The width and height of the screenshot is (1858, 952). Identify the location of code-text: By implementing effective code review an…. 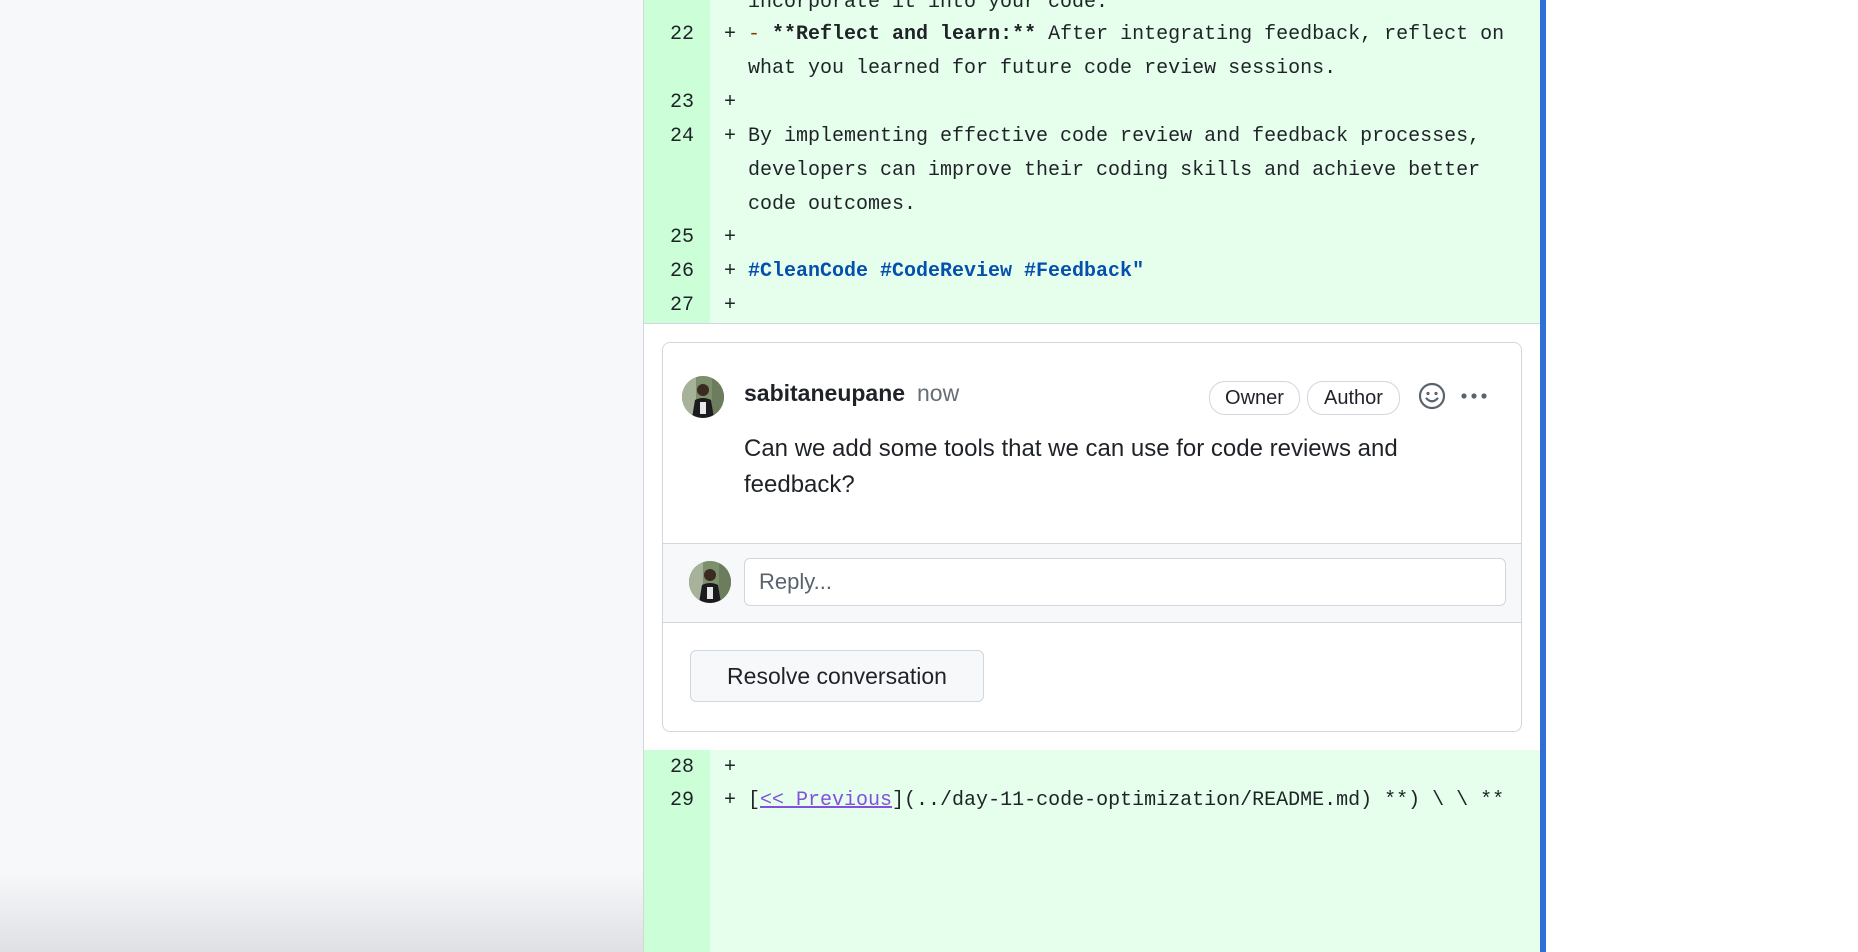
(1120, 170).